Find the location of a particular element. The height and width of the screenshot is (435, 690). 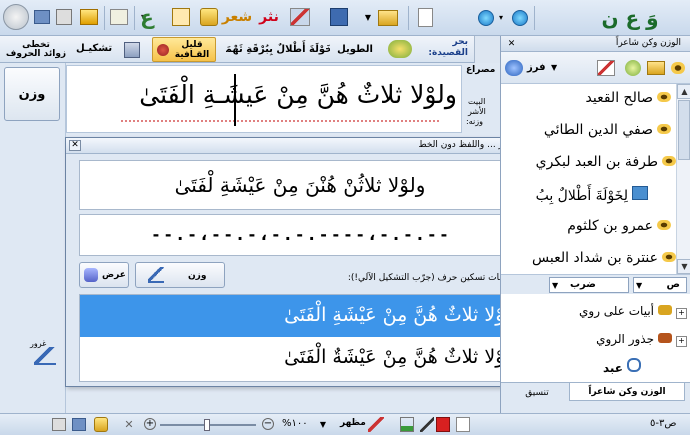

list-item: صالح القعيد is located at coordinates (586, 101).